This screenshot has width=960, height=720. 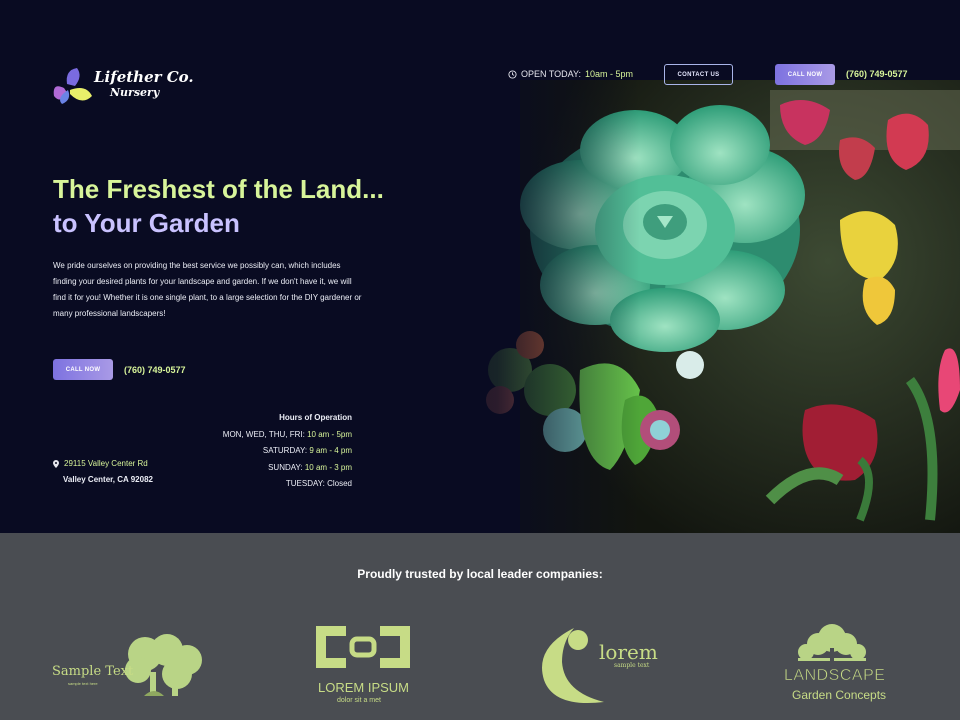 I want to click on brand-logo: Lifether Co. Nursery, so click(x=123, y=86).